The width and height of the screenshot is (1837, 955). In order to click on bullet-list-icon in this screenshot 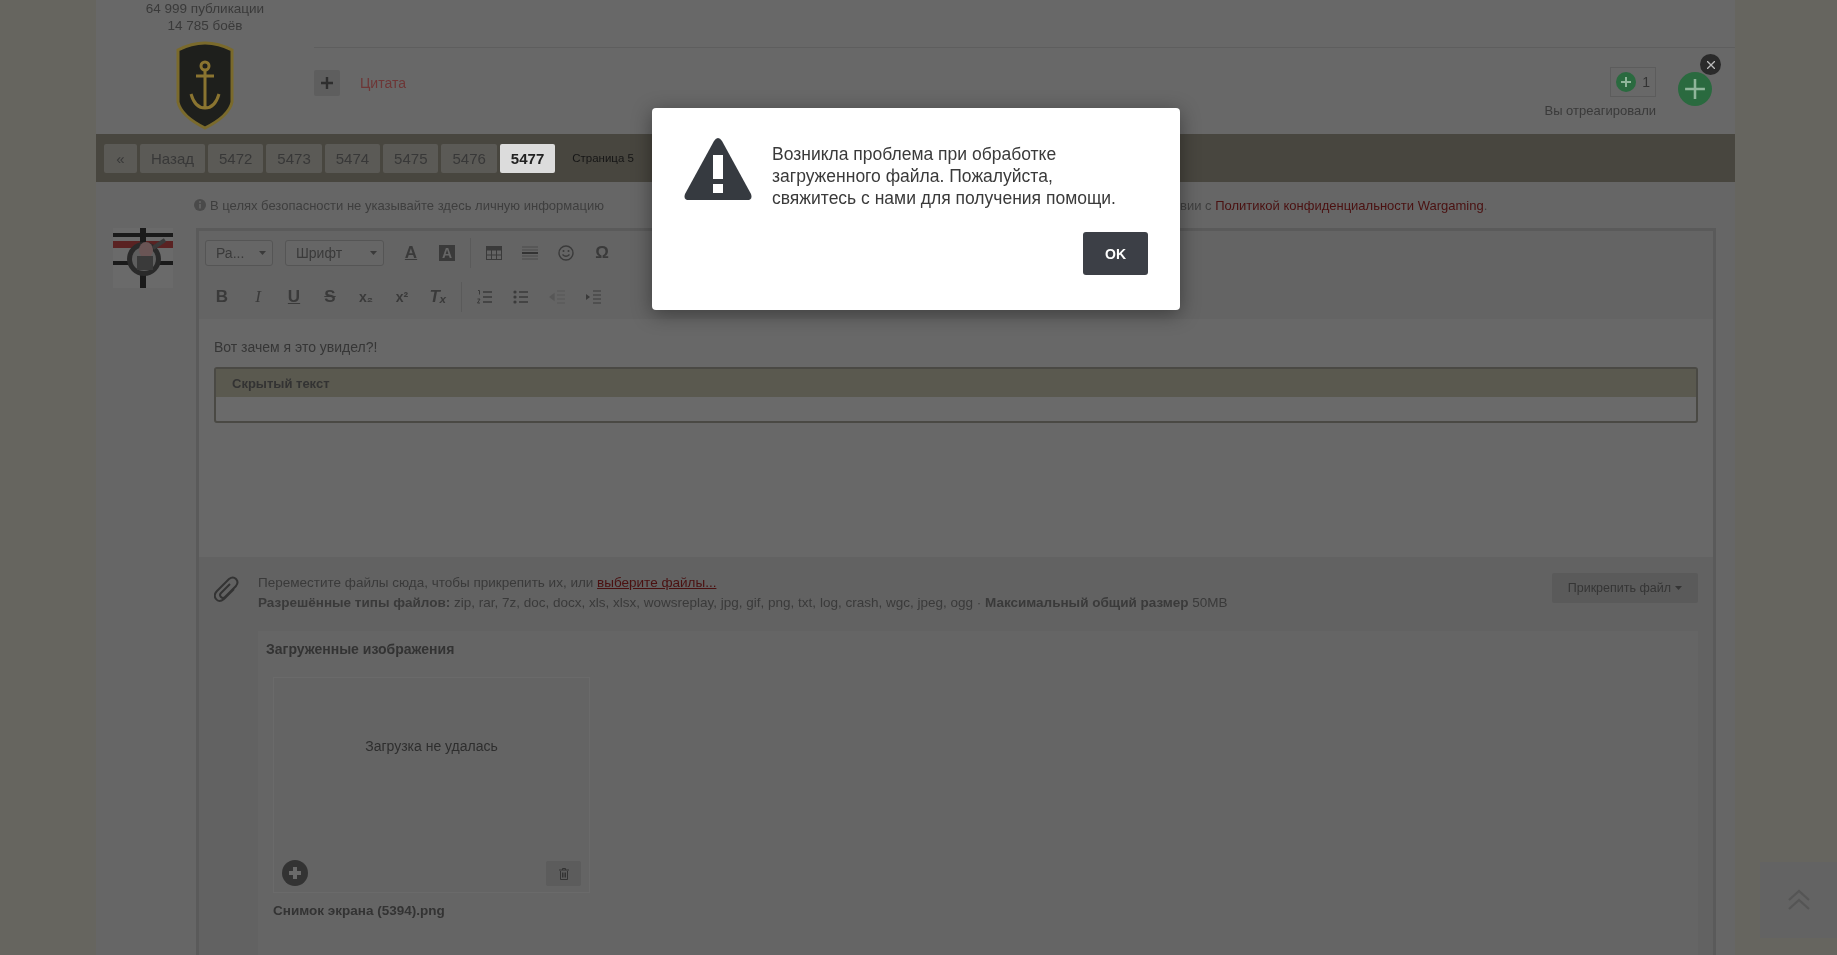, I will do `click(521, 297)`.